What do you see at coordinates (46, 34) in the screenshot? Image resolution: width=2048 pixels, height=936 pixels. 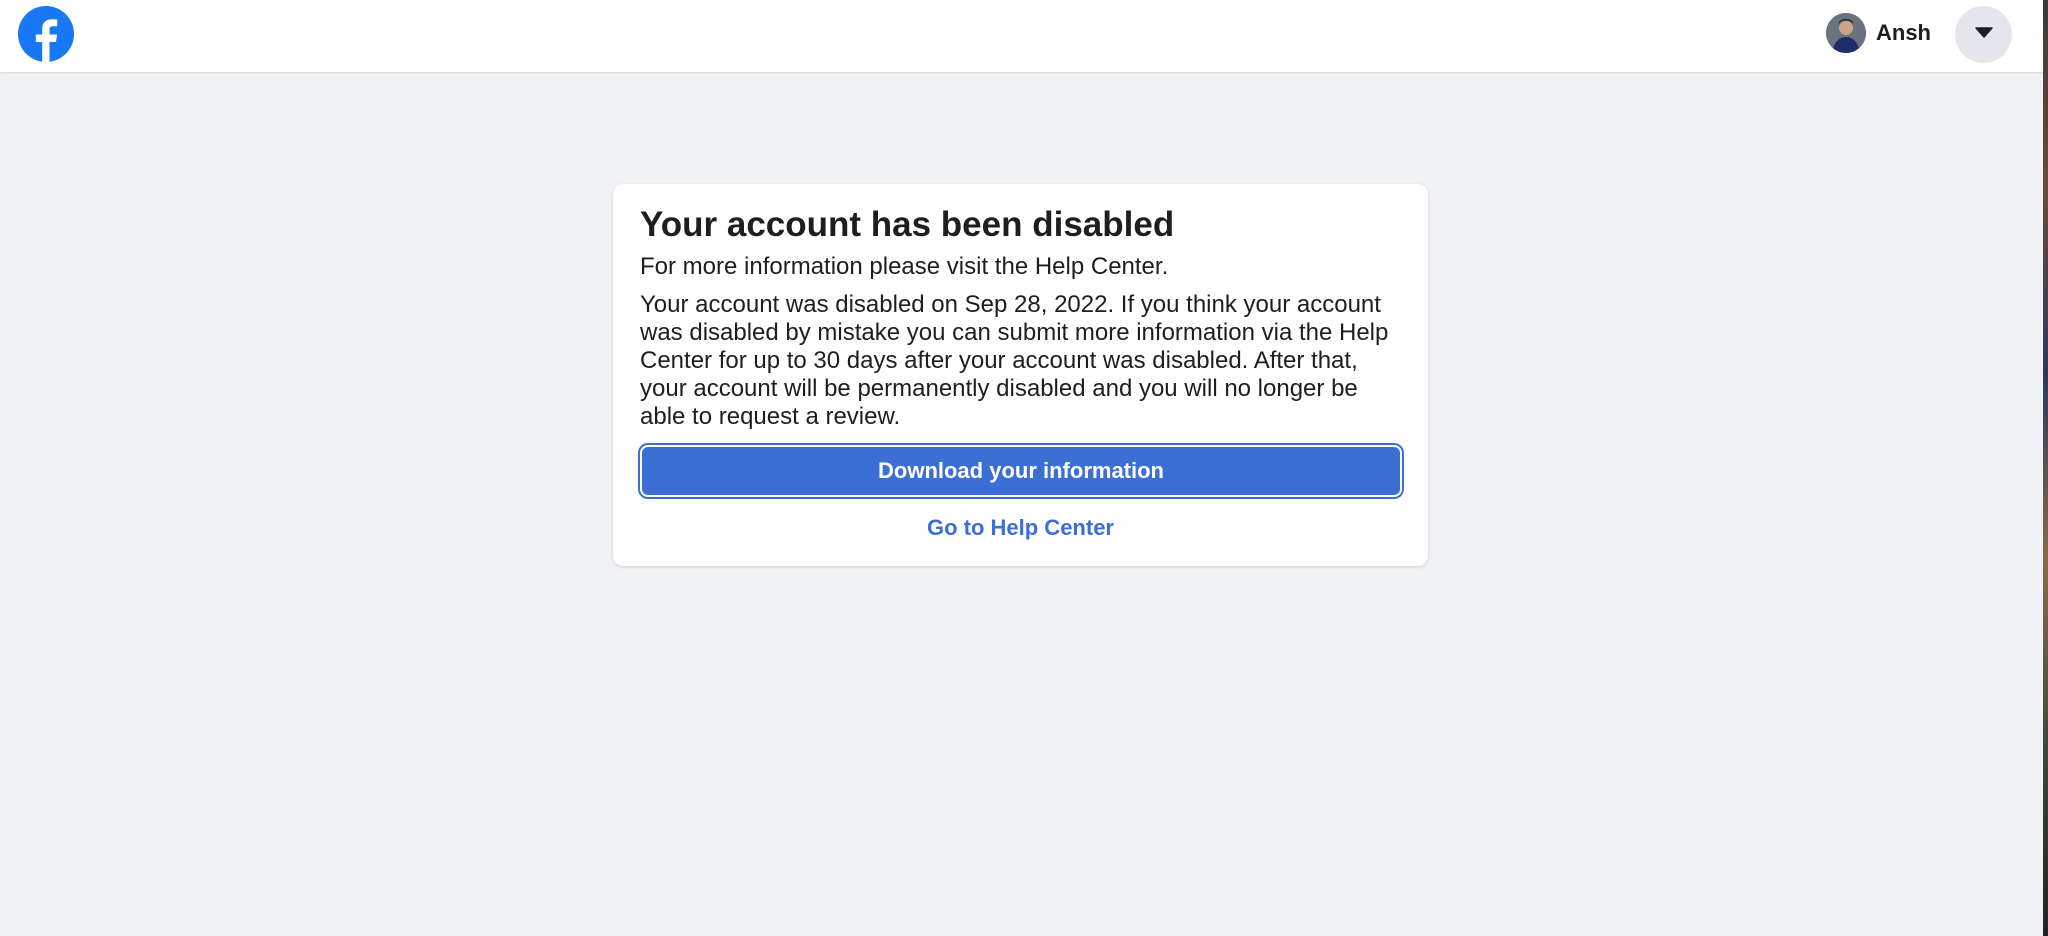 I see `facebook-logo-icon` at bounding box center [46, 34].